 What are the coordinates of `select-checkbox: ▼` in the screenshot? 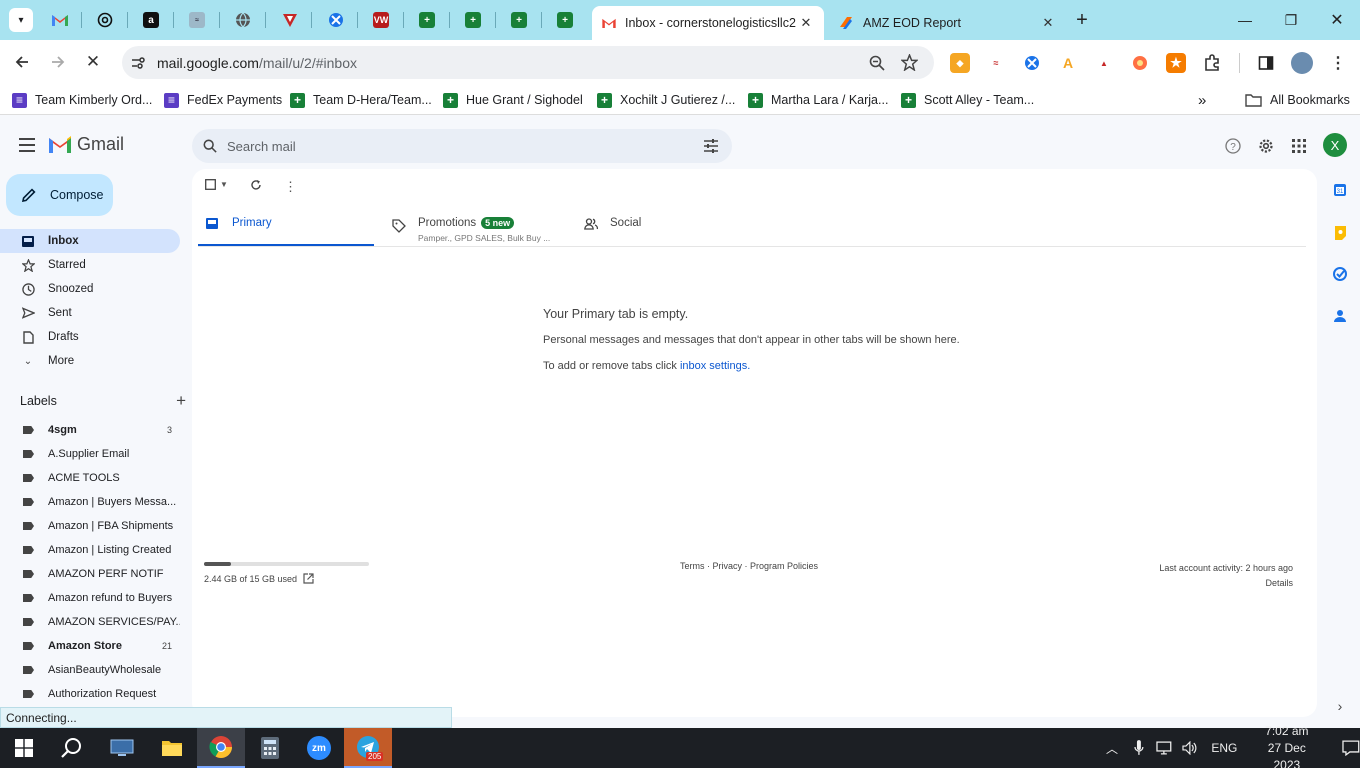 It's located at (216, 184).